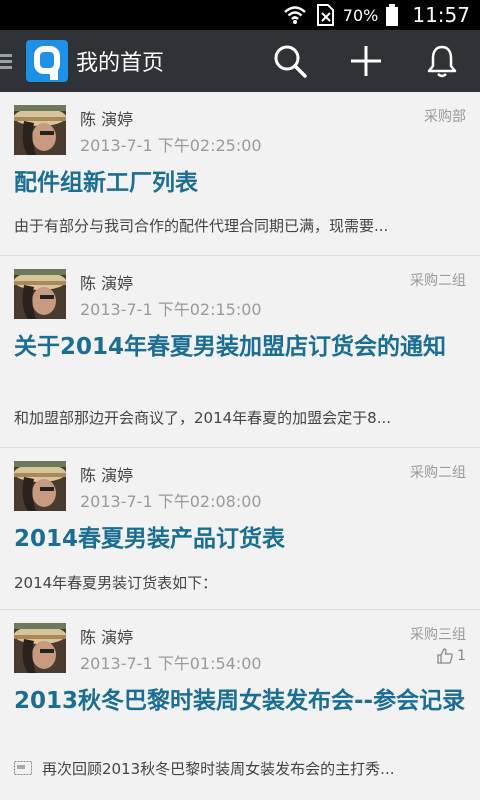  Describe the element at coordinates (23, 769) in the screenshot. I see `attachment-icon` at that location.